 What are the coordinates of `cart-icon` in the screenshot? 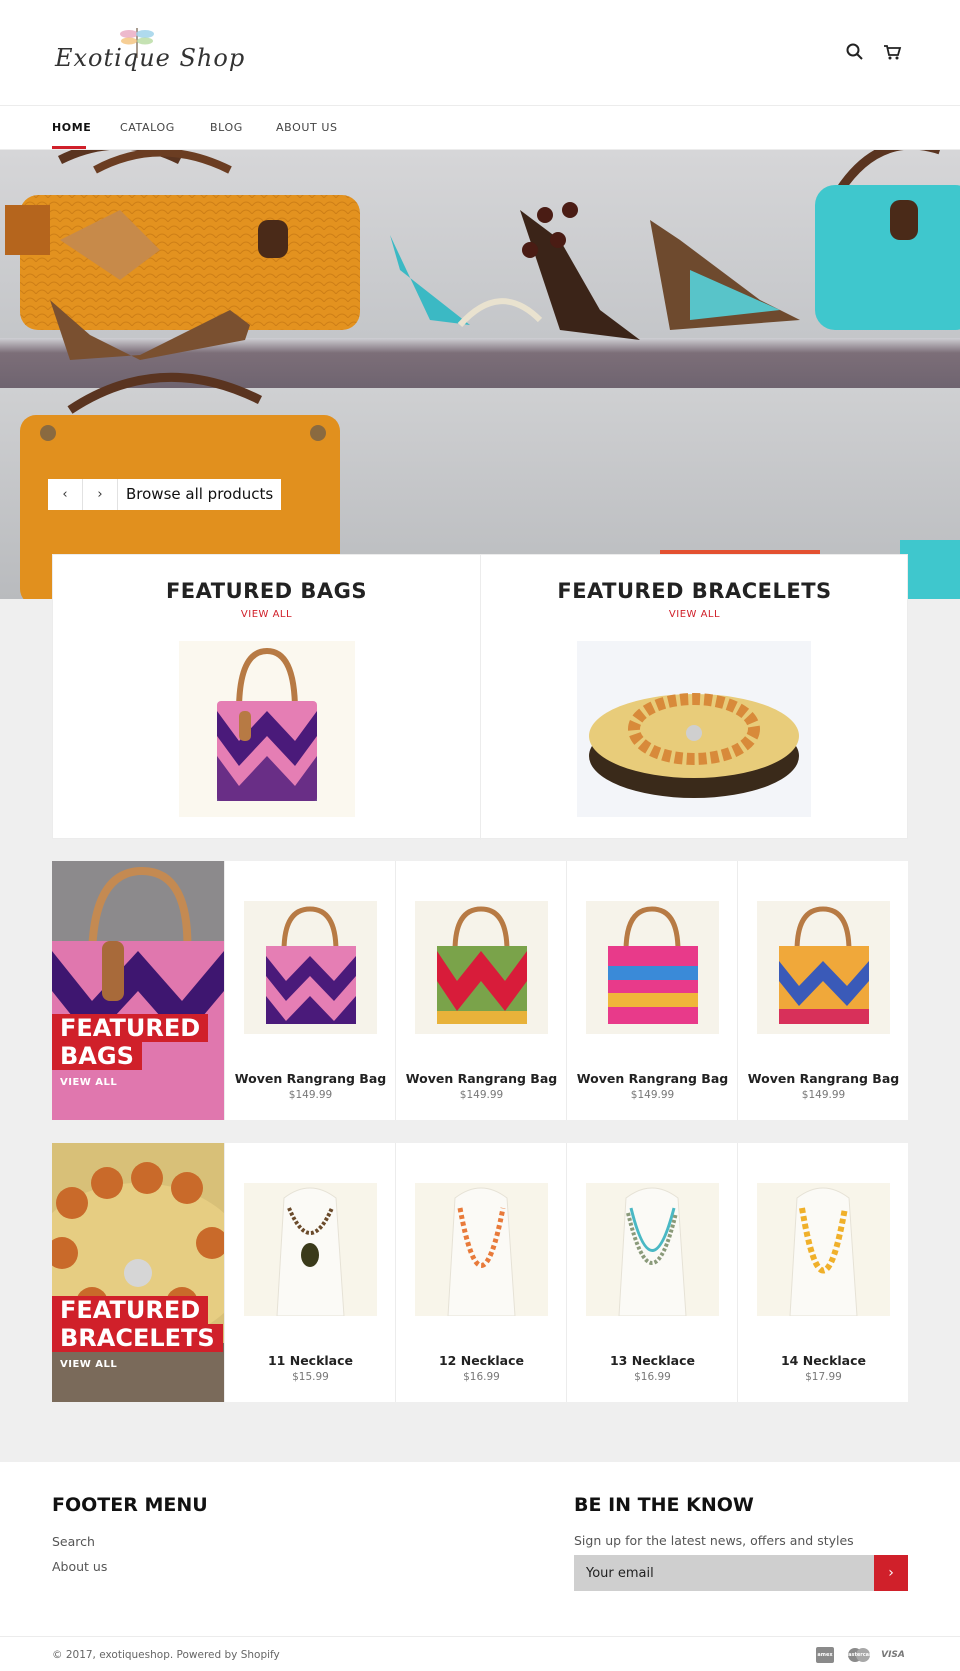 It's located at (892, 52).